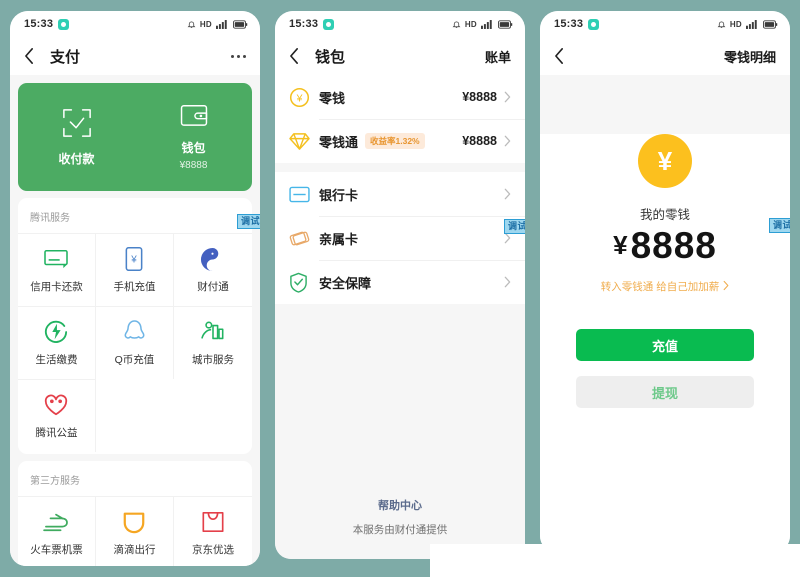 The height and width of the screenshot is (577, 800). I want to click on service-item-credit-card-repay: 信用卡还款, so click(57, 269).